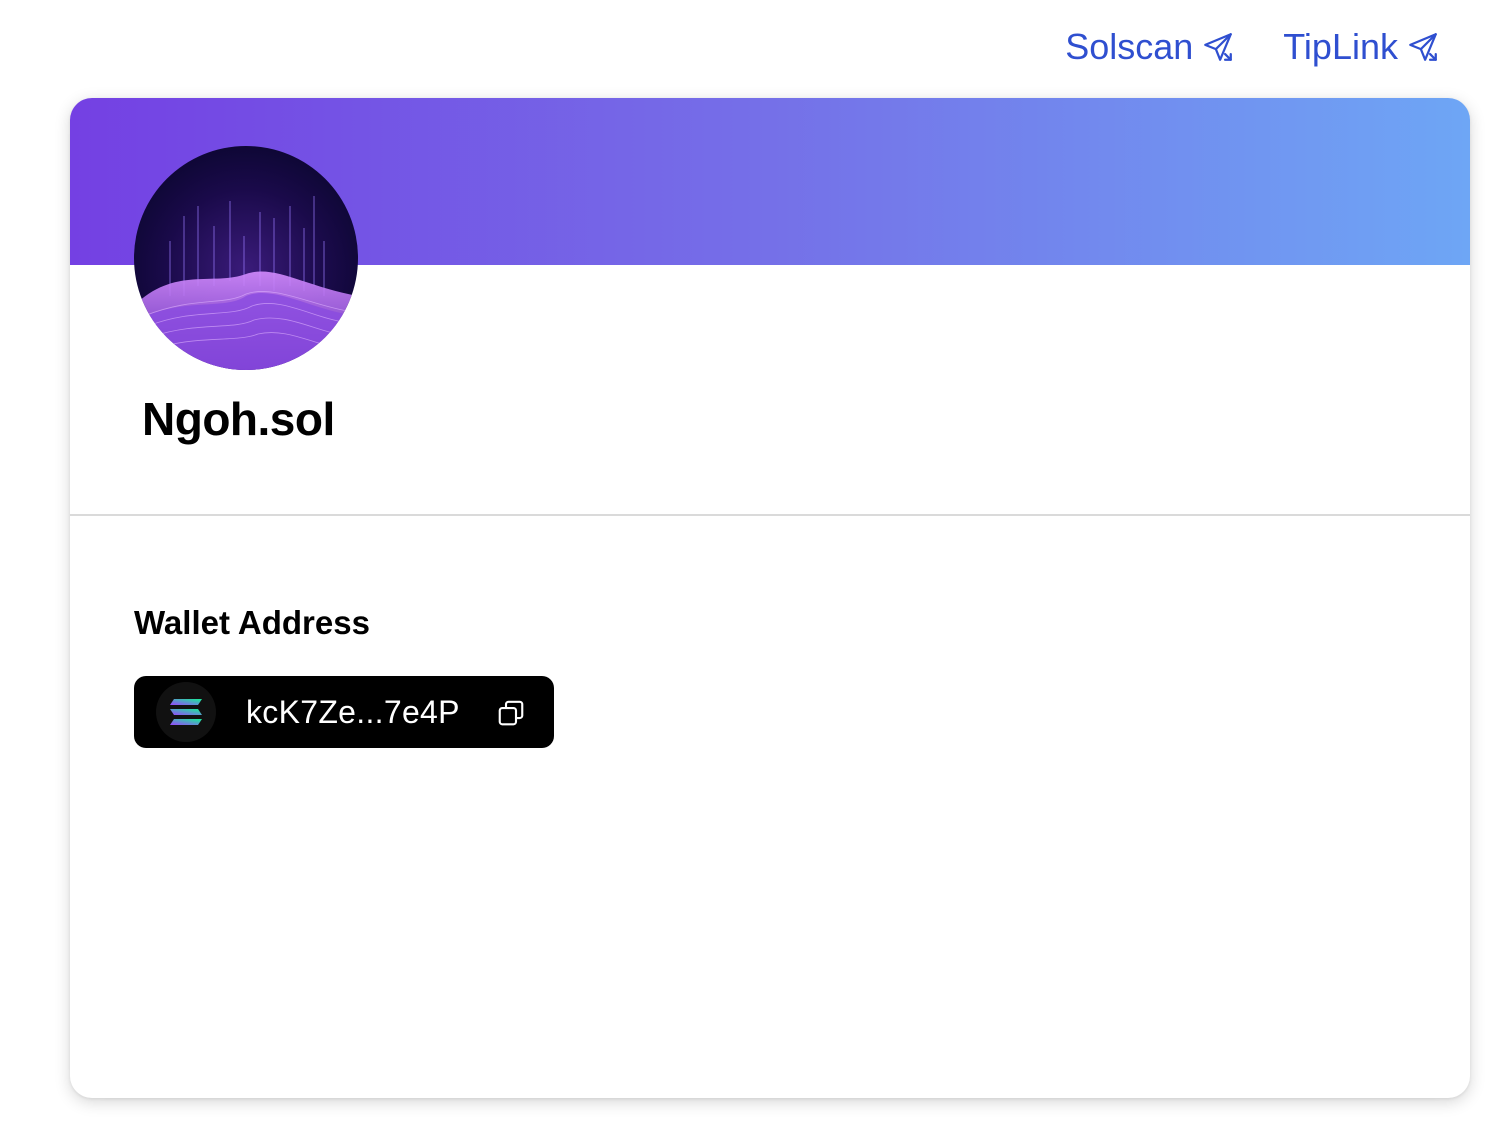  Describe the element at coordinates (353, 711) in the screenshot. I see `wallet-address-text: kcK7Ze...7e4P` at that location.